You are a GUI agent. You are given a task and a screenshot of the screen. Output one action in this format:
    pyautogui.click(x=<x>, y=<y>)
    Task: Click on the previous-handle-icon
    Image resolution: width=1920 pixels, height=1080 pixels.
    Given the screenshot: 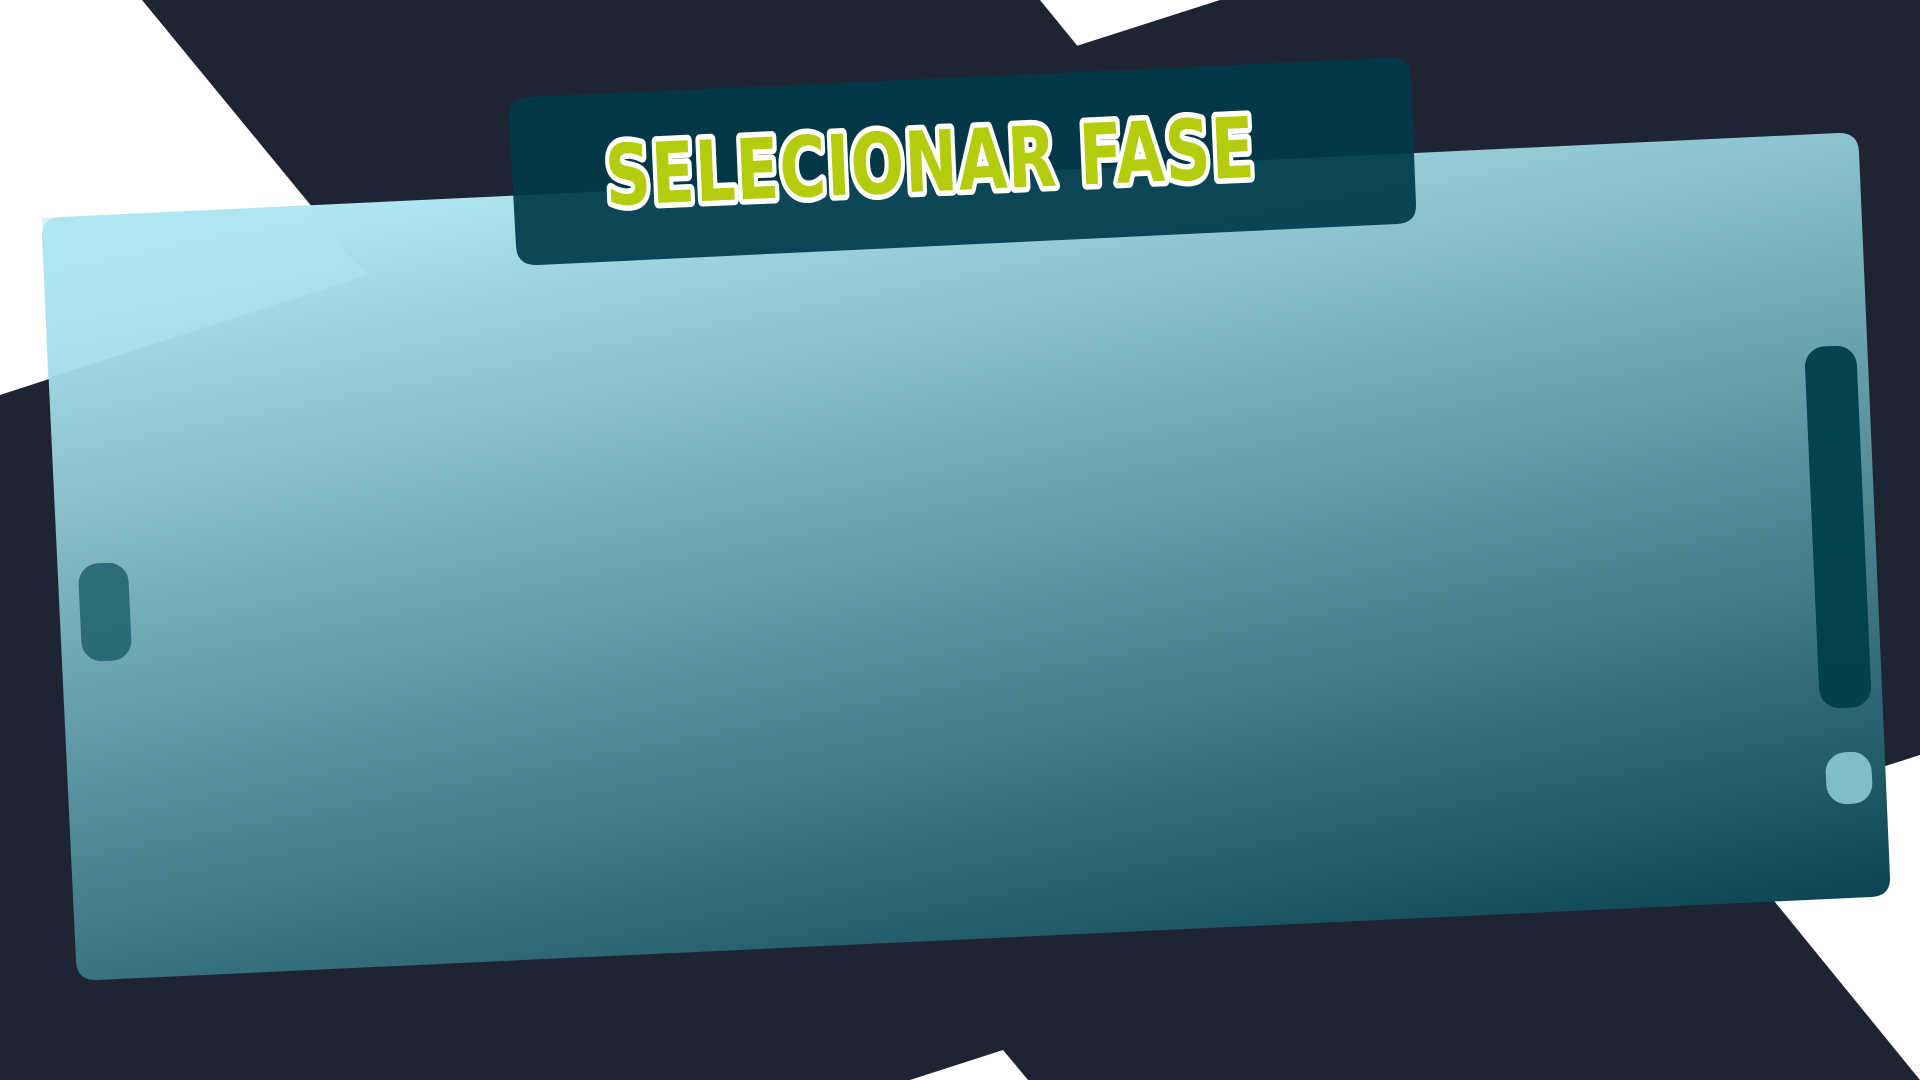 What is the action you would take?
    pyautogui.click(x=105, y=612)
    